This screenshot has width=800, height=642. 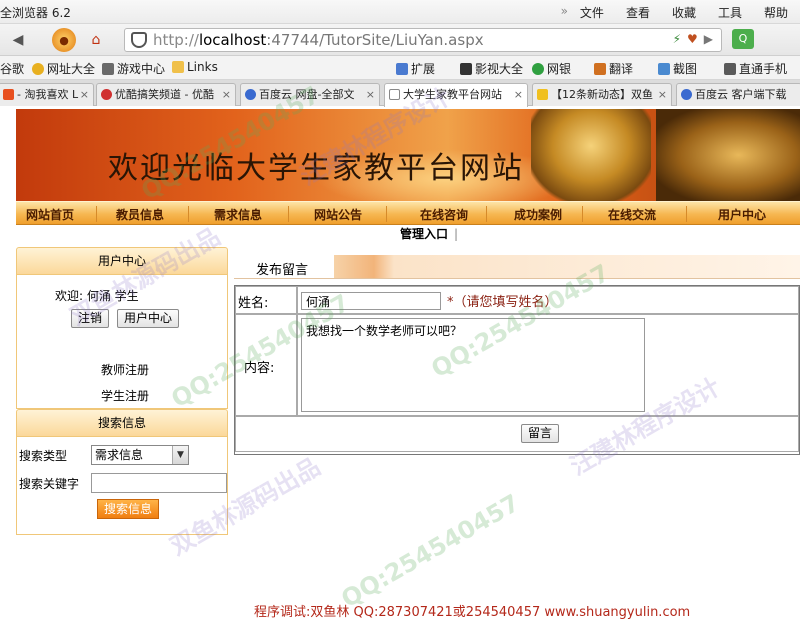 I want to click on tab-2: 百度云 网盘-全部文 ×, so click(x=310, y=94).